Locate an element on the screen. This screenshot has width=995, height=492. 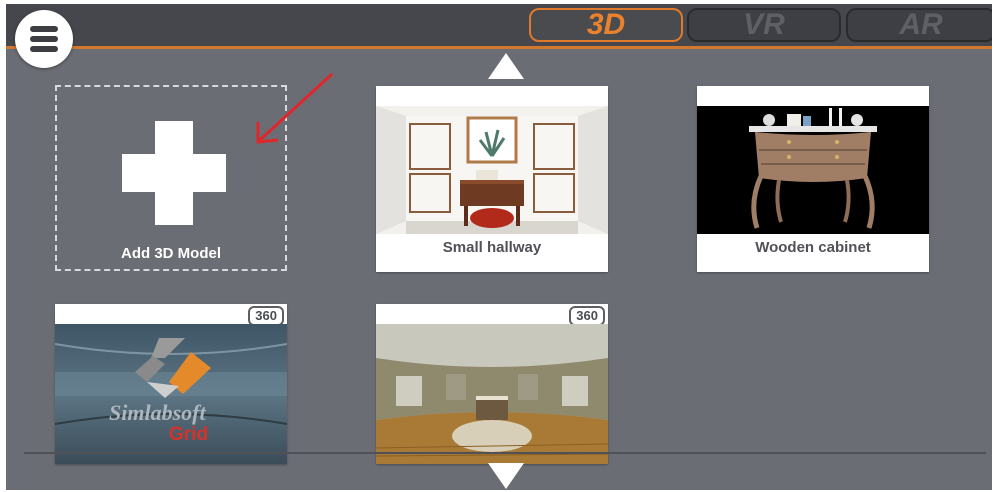
tab-vr: VR is located at coordinates (764, 25).